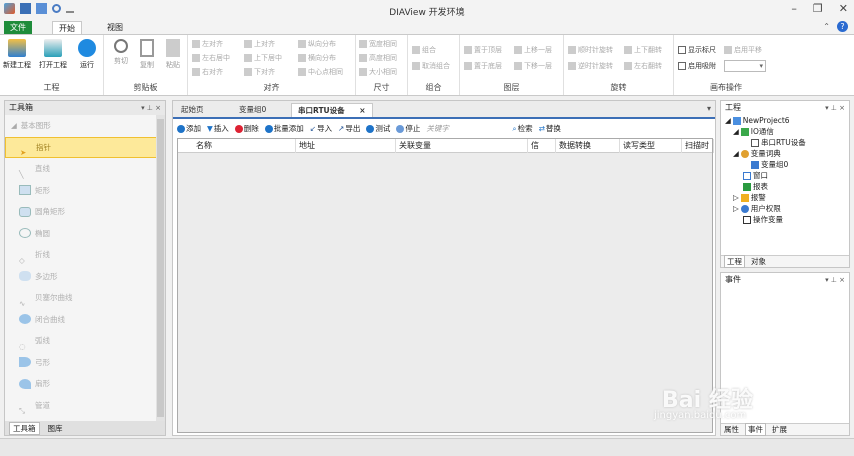 The image size is (854, 456). I want to click on paste-button: 粘贴, so click(173, 54).